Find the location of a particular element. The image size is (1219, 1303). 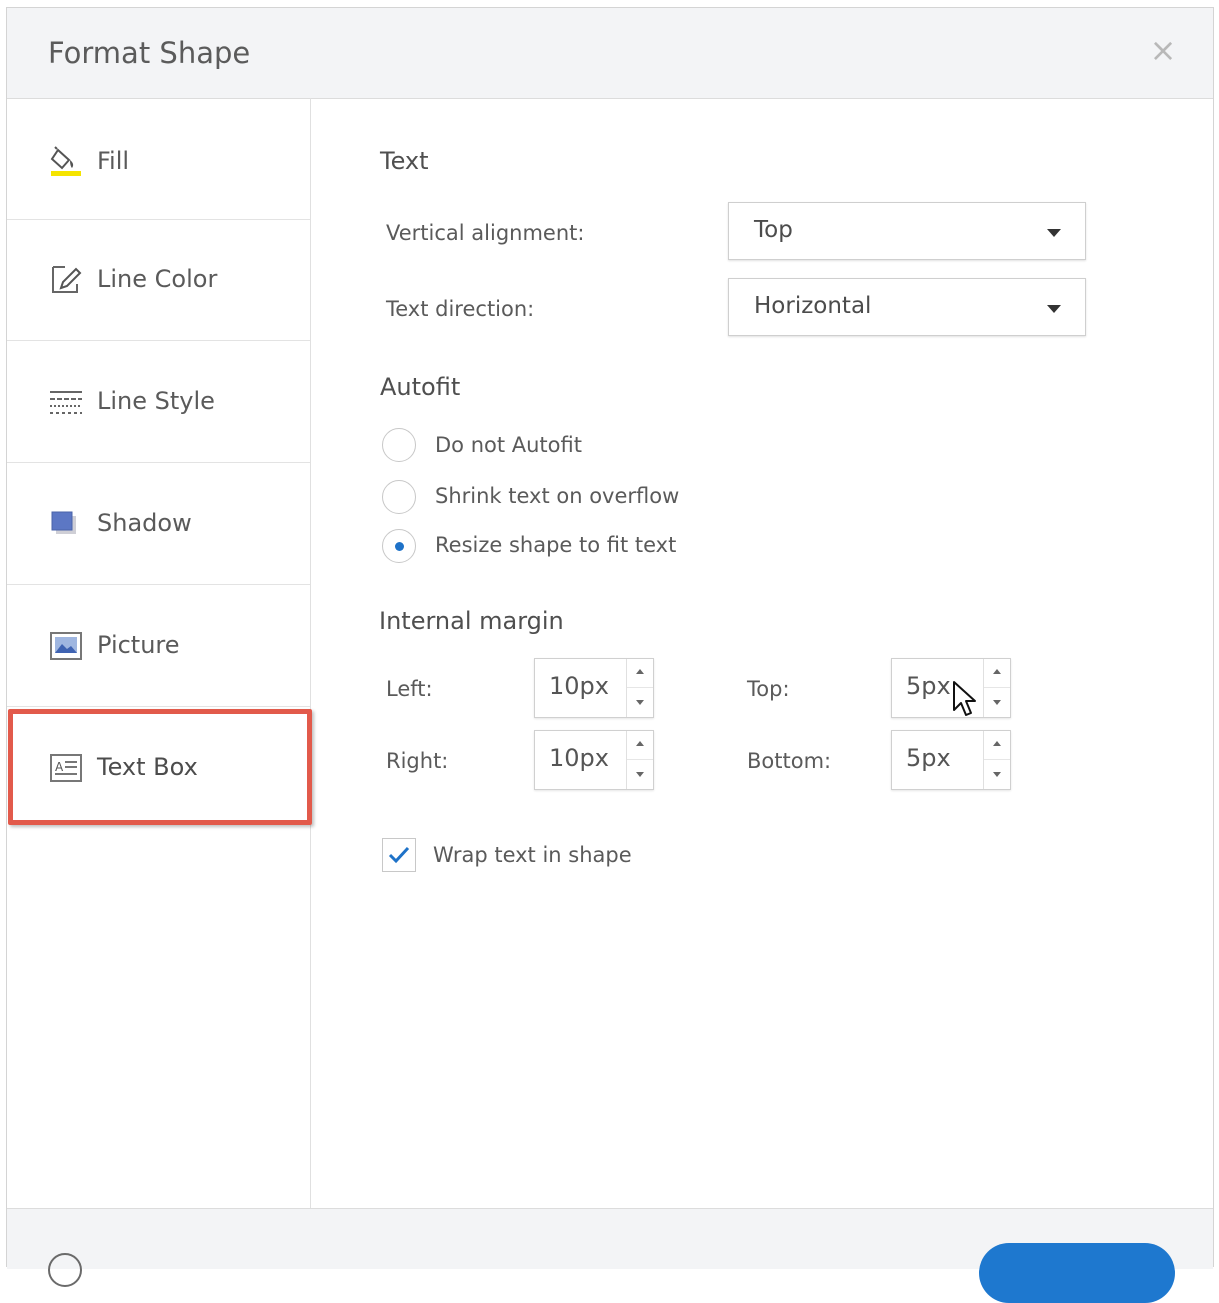

sidebar-item-label: Picture is located at coordinates (138, 645).